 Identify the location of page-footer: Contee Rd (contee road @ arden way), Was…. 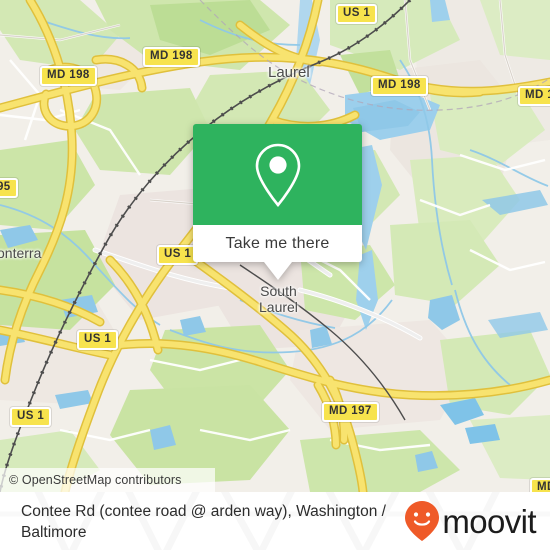
(275, 521).